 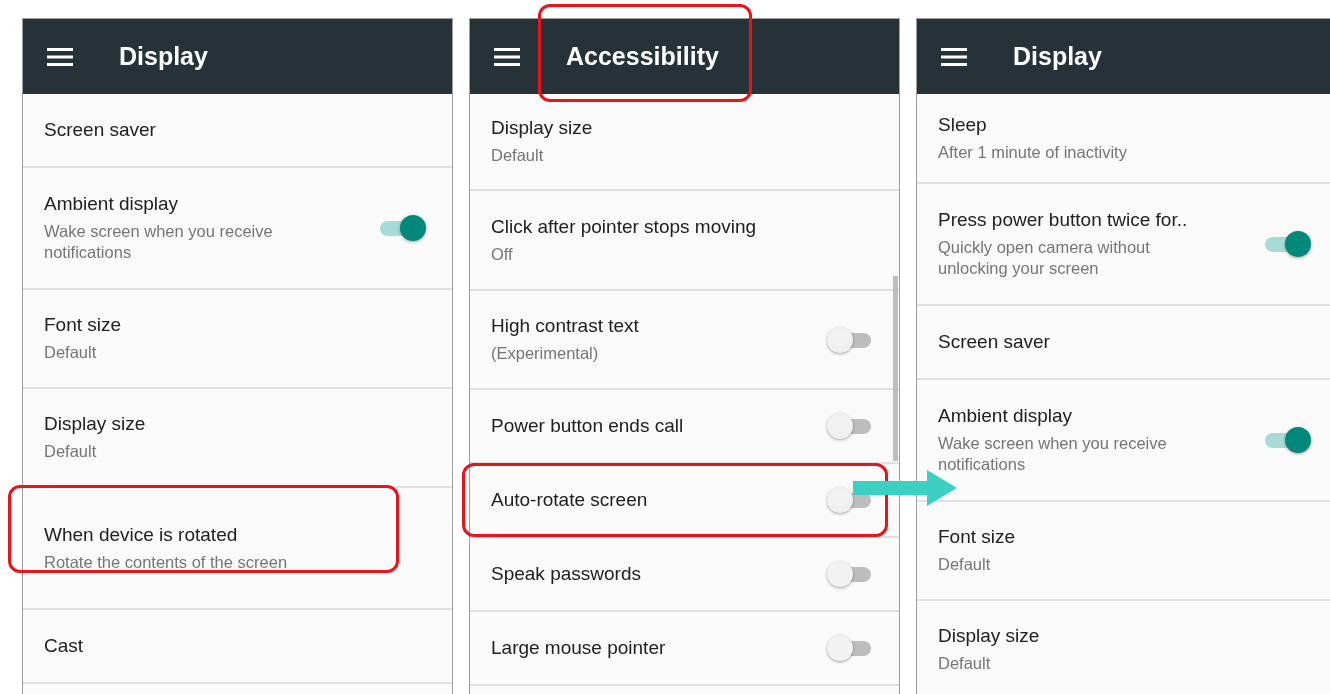 What do you see at coordinates (1123, 139) in the screenshot?
I see `settings-row: Sleep After 1 minute of inactivity` at bounding box center [1123, 139].